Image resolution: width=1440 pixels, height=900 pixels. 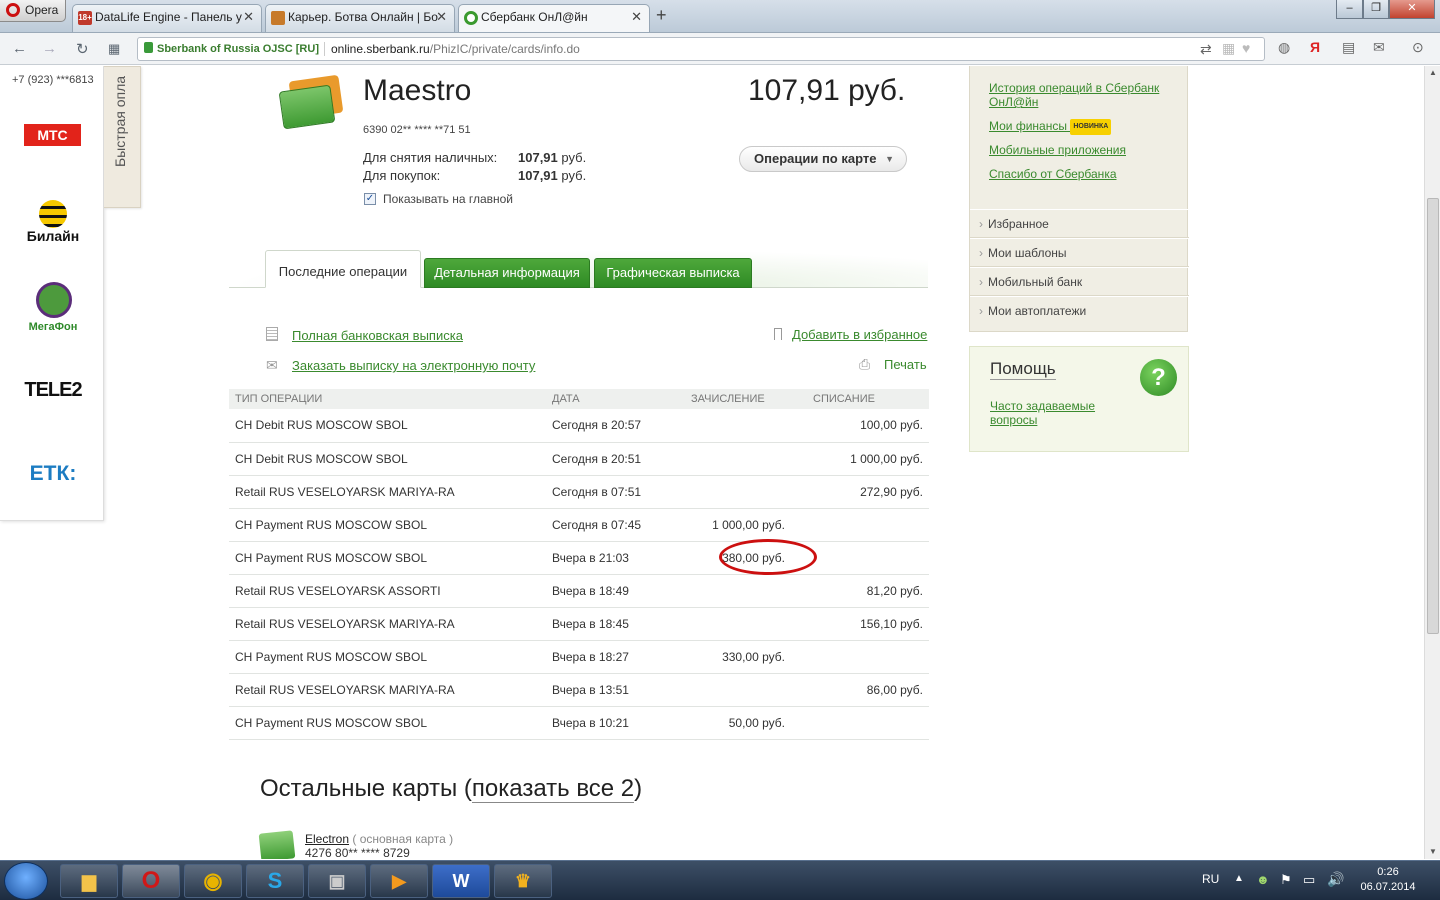 What do you see at coordinates (868, 591) in the screenshot?
I see `op-debit-cell: 81,20 руб.` at bounding box center [868, 591].